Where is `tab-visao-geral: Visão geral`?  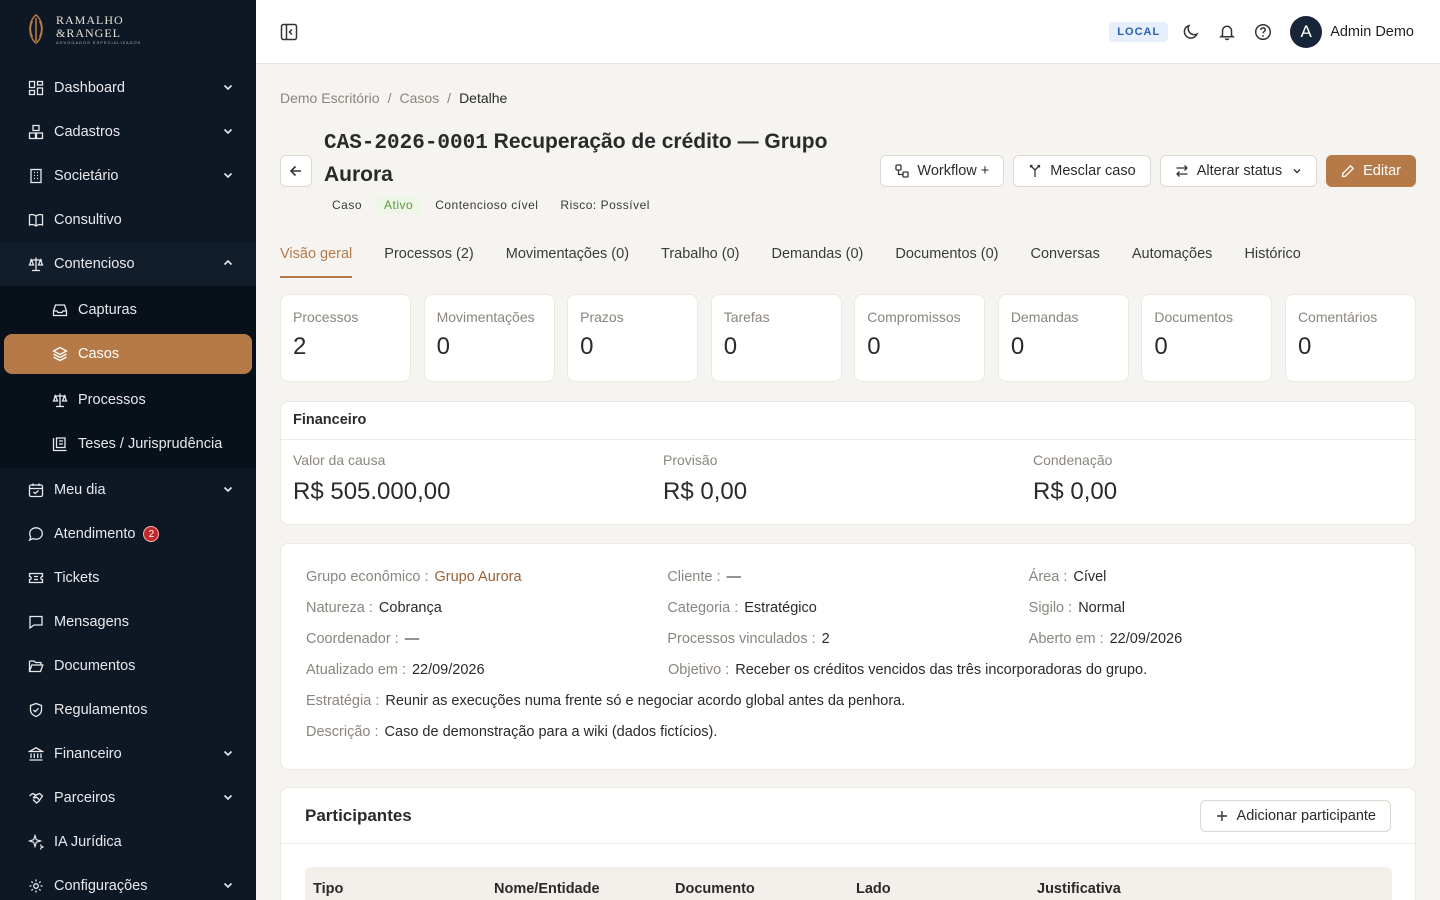 tab-visao-geral: Visão geral is located at coordinates (316, 260).